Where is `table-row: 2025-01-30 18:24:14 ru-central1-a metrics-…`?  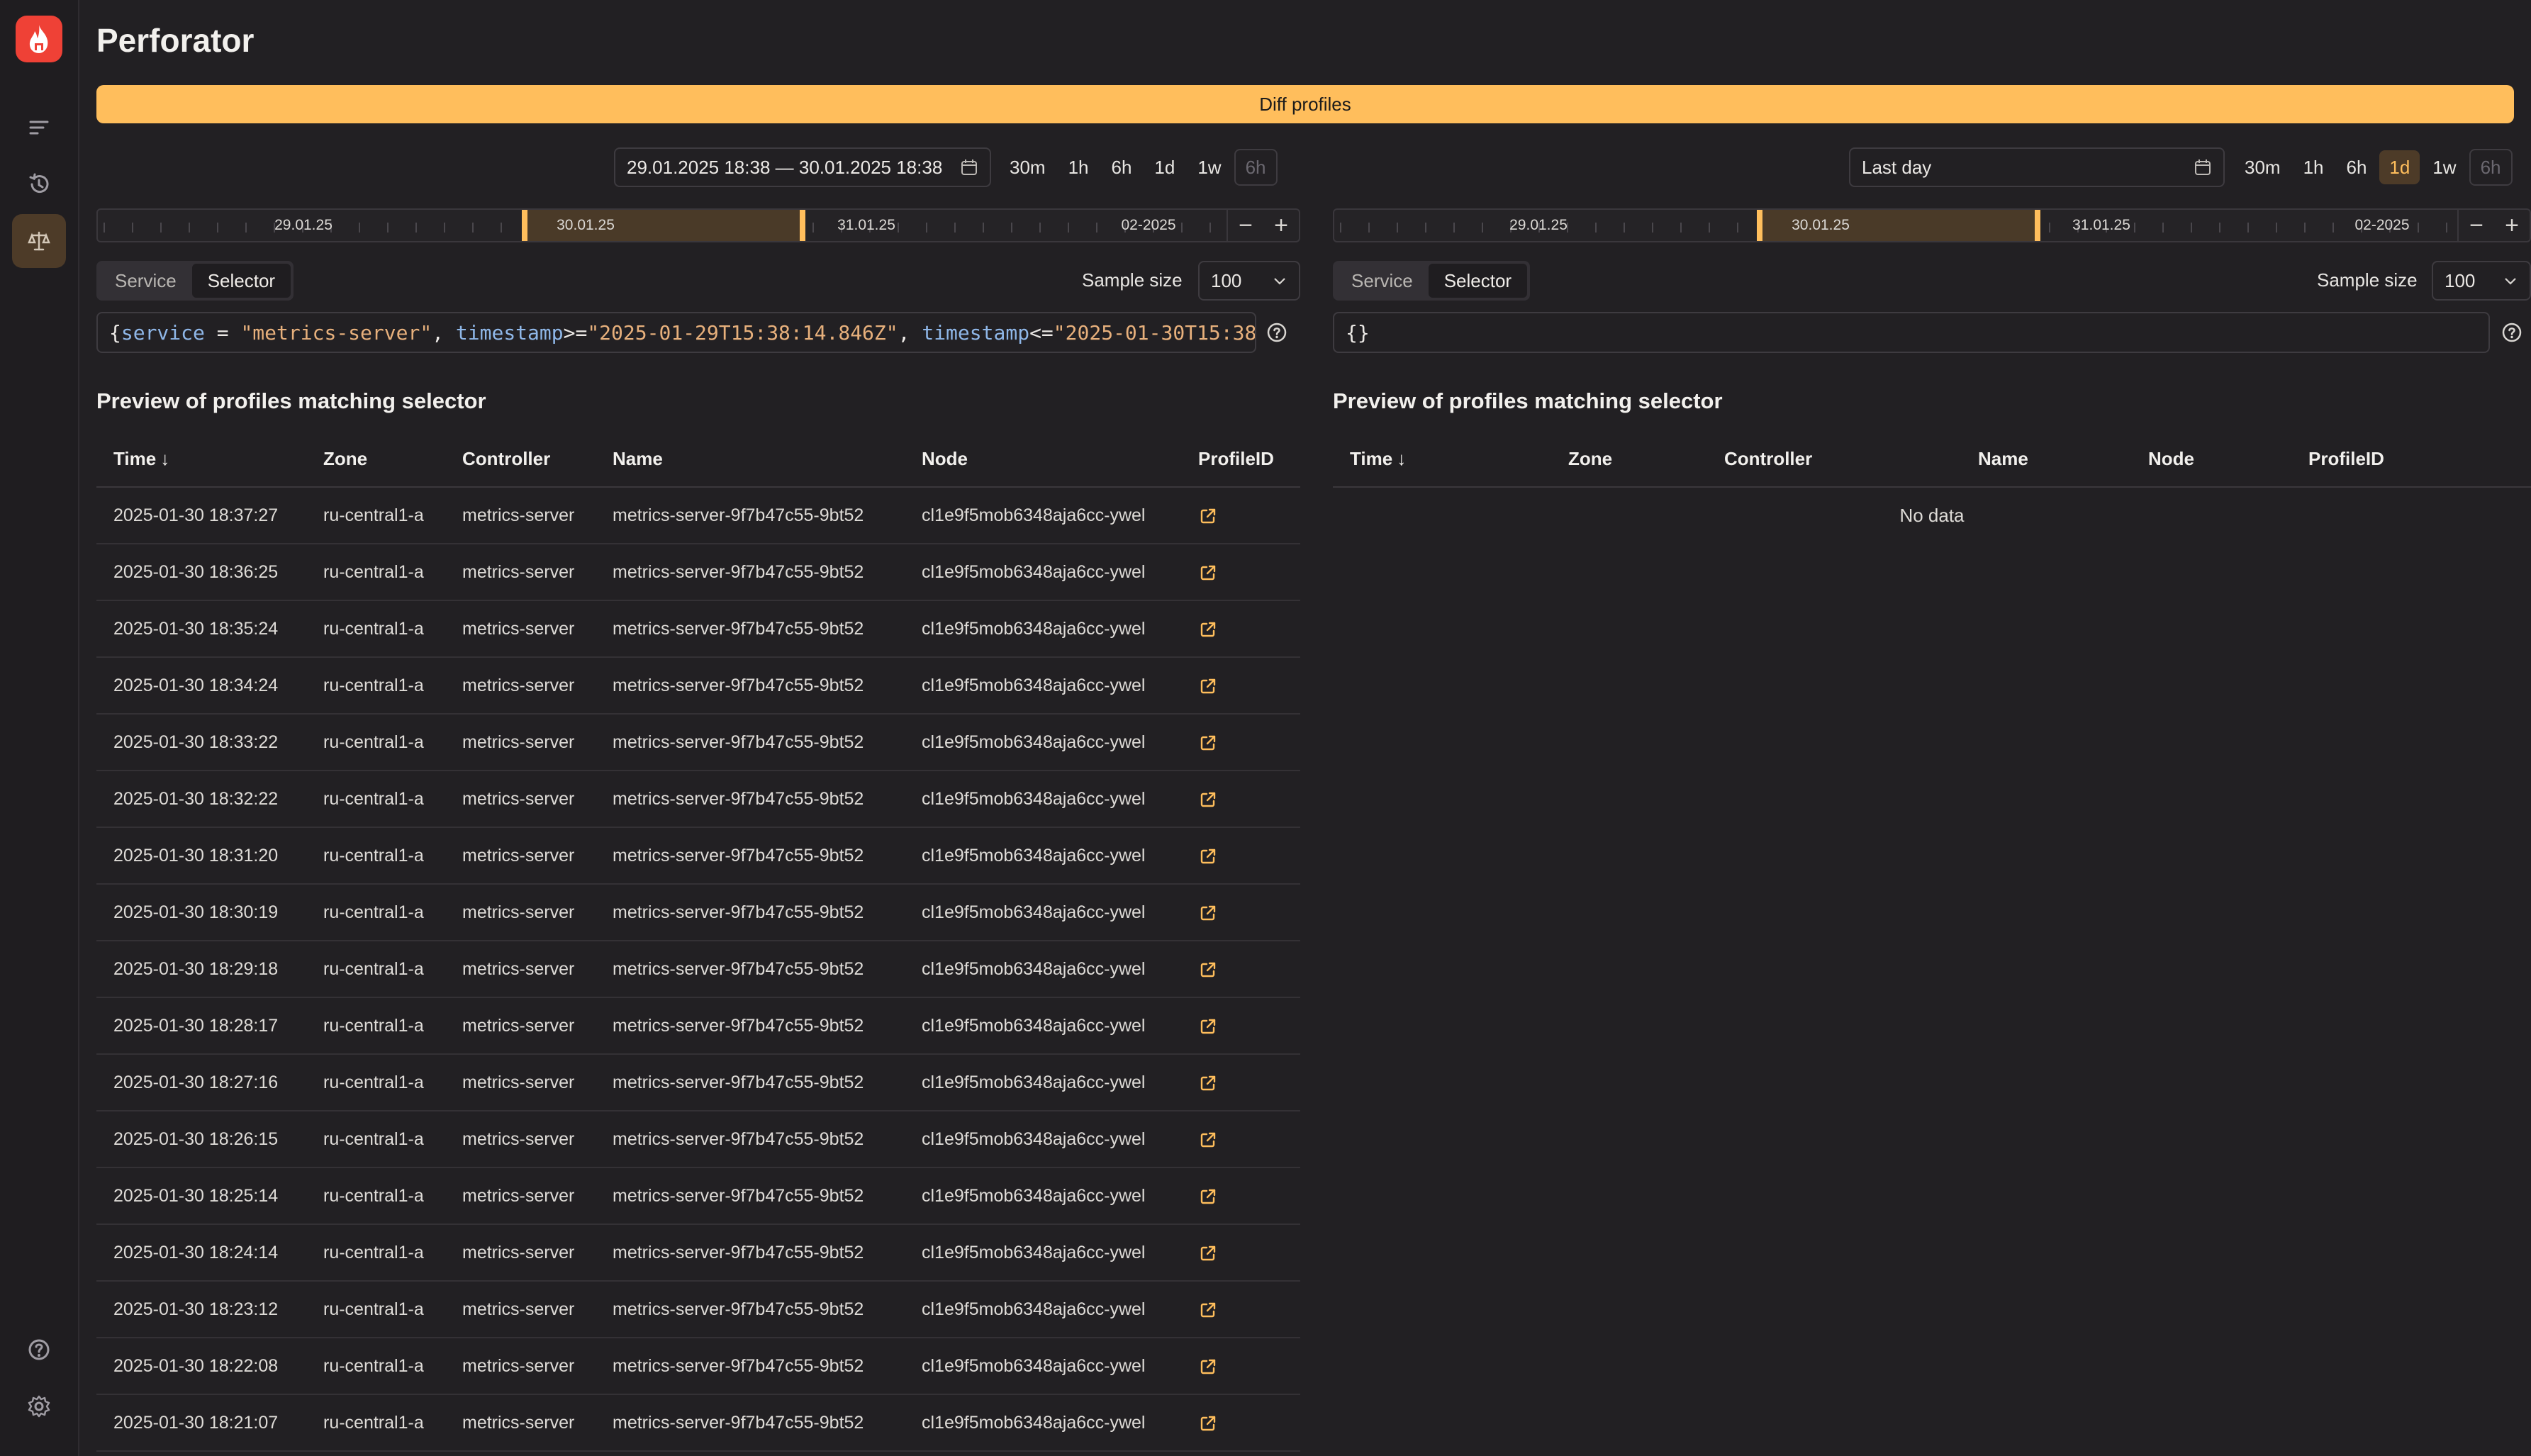 table-row: 2025-01-30 18:24:14 ru-central1-a metrics-… is located at coordinates (698, 1253).